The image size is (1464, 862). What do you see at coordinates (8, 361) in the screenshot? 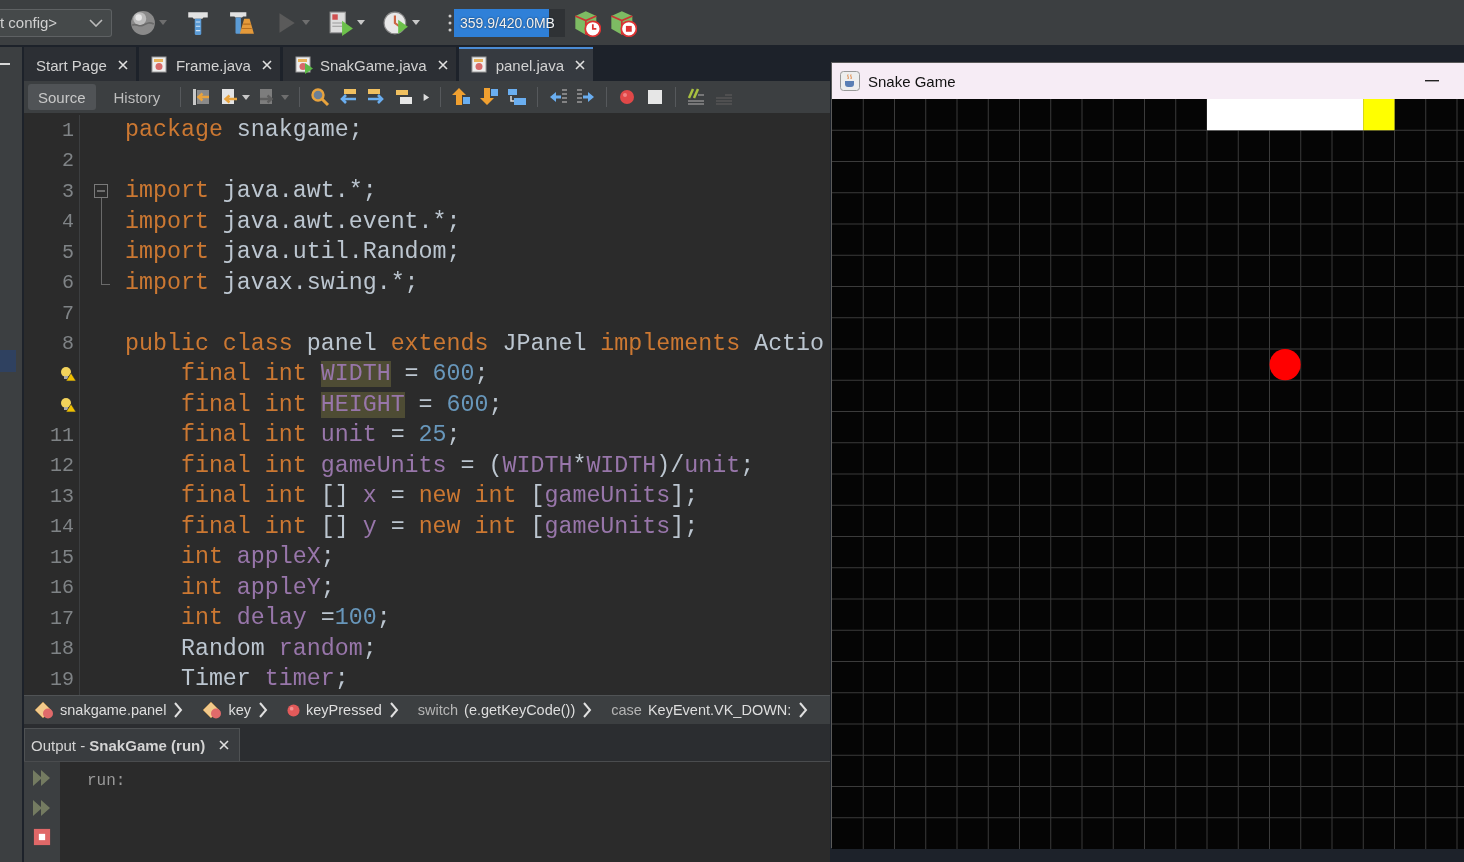
I see `side-strip-marker` at bounding box center [8, 361].